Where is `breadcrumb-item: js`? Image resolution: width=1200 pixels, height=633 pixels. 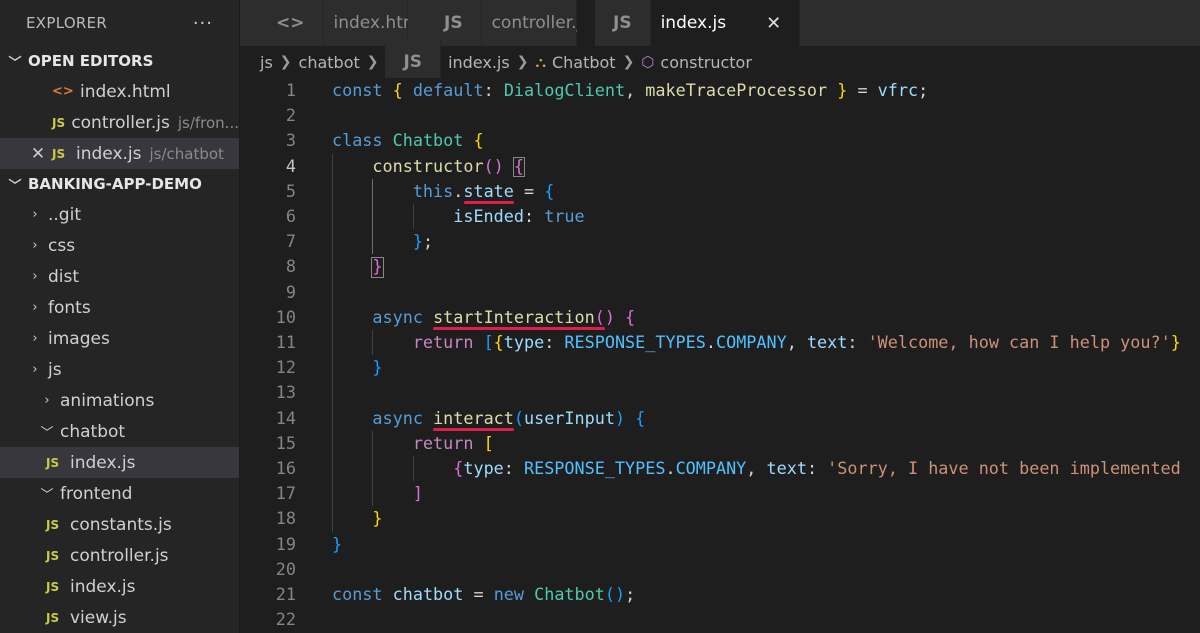
breadcrumb-item: js is located at coordinates (266, 62).